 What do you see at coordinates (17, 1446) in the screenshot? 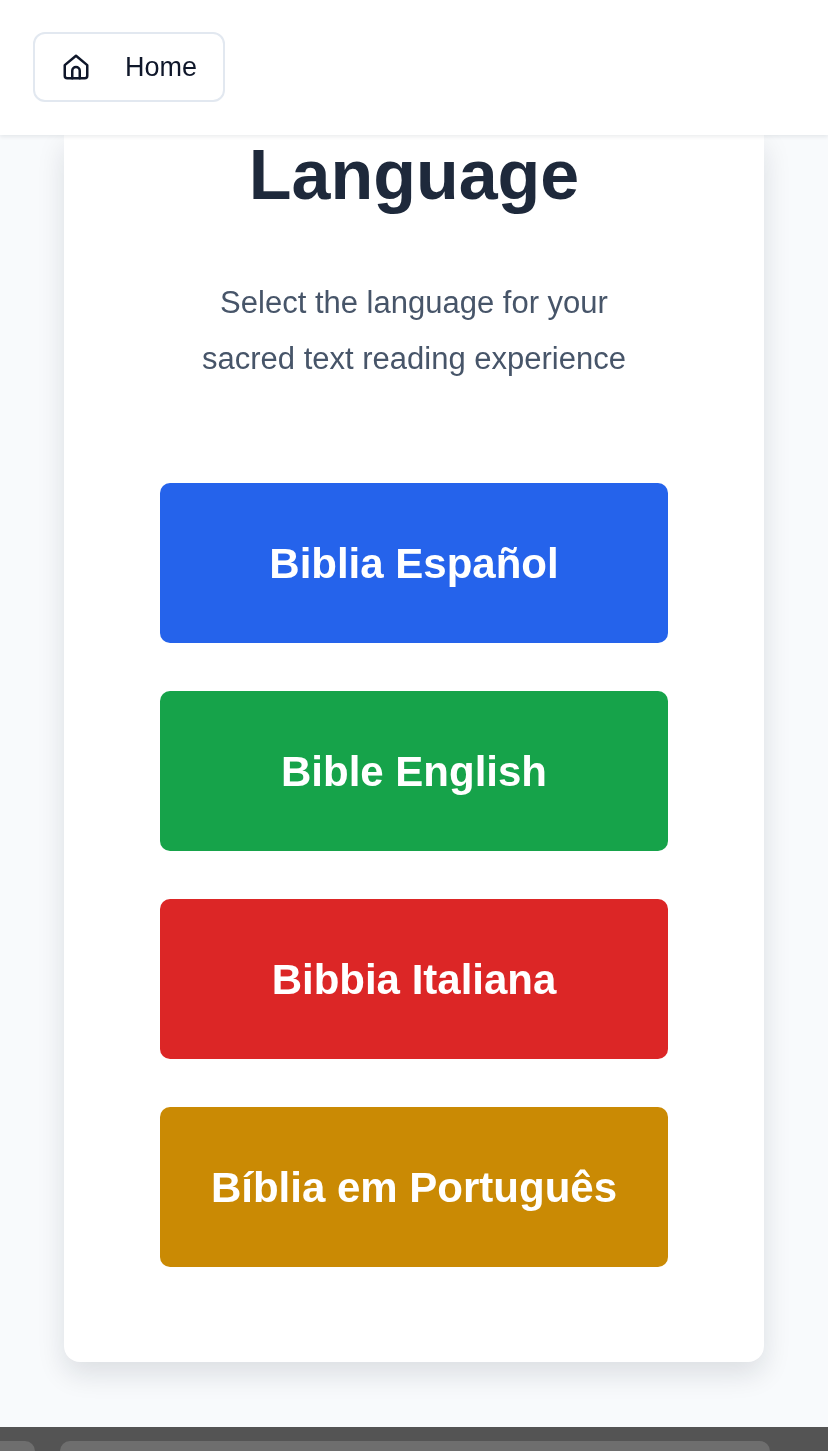
I see `toolbar-button` at bounding box center [17, 1446].